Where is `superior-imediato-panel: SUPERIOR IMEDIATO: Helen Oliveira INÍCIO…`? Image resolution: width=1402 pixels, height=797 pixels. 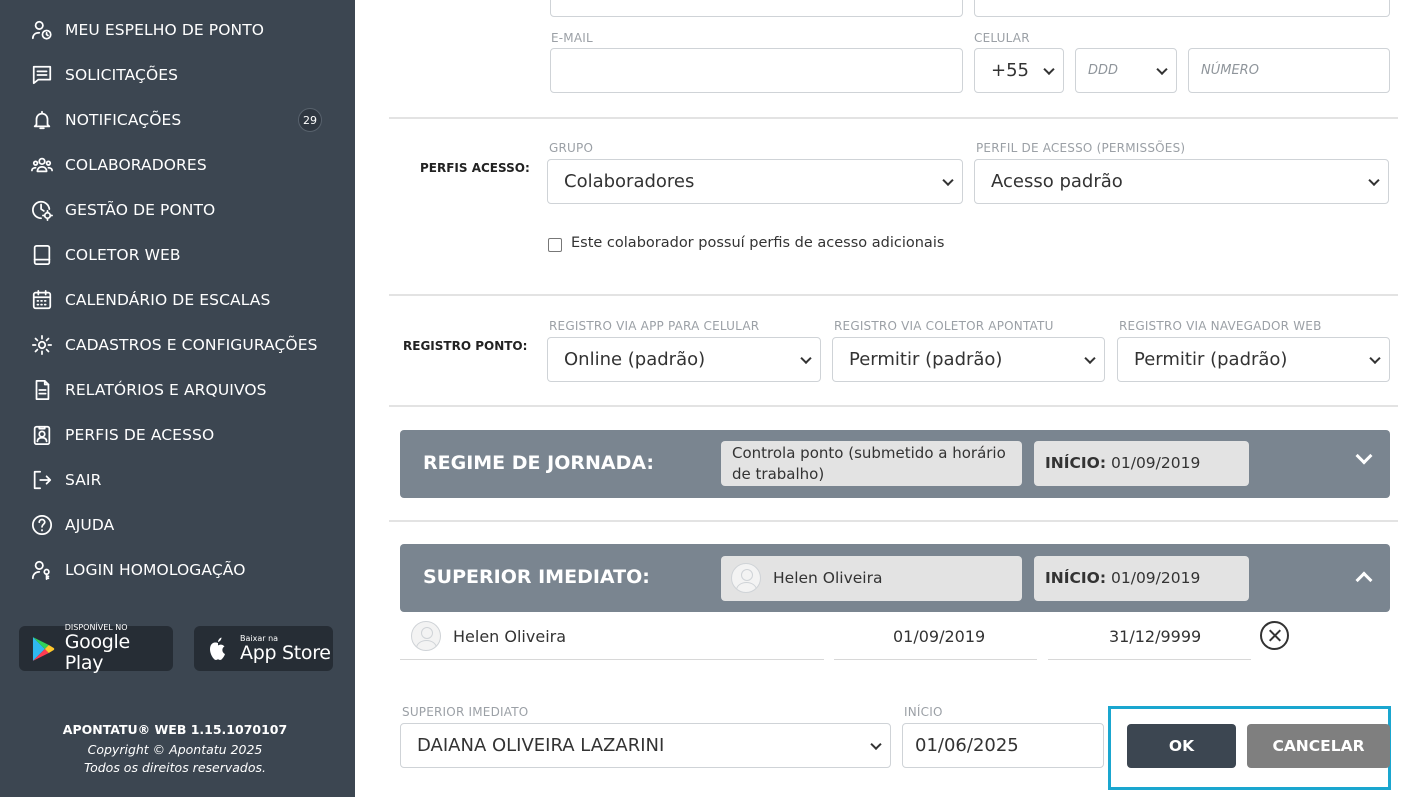 superior-imediato-panel: SUPERIOR IMEDIATO: Helen Oliveira INÍCIO… is located at coordinates (895, 578).